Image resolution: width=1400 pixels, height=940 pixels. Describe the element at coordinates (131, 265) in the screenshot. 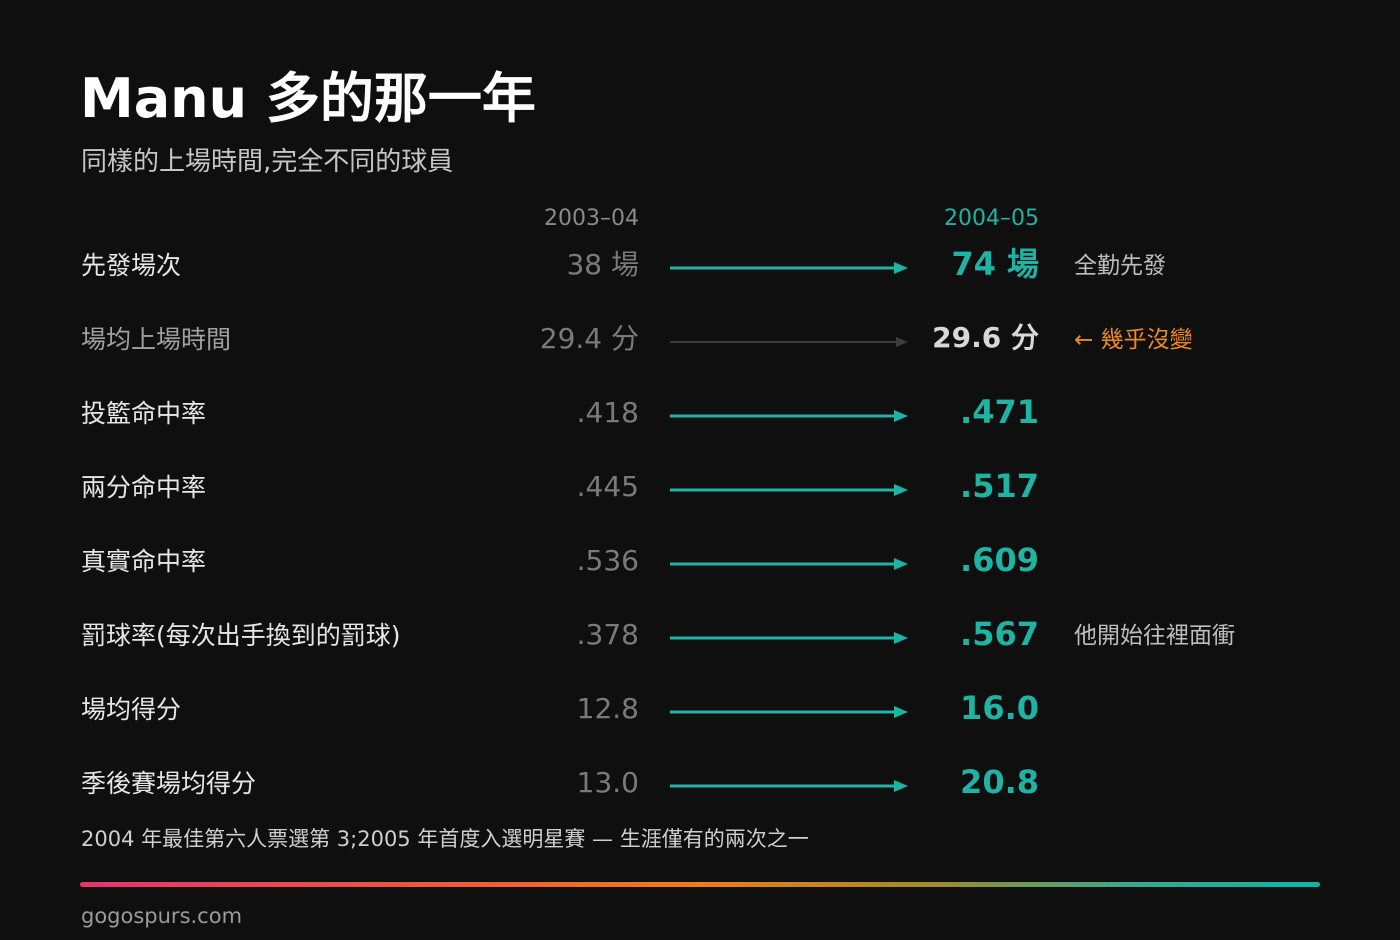

I see `stat-label: 先發場次` at that location.